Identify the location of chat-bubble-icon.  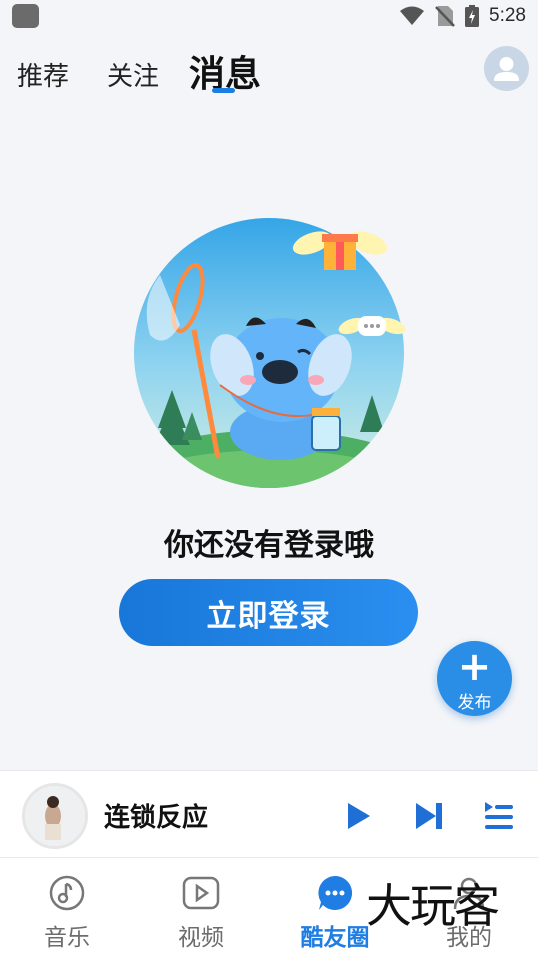
(335, 892).